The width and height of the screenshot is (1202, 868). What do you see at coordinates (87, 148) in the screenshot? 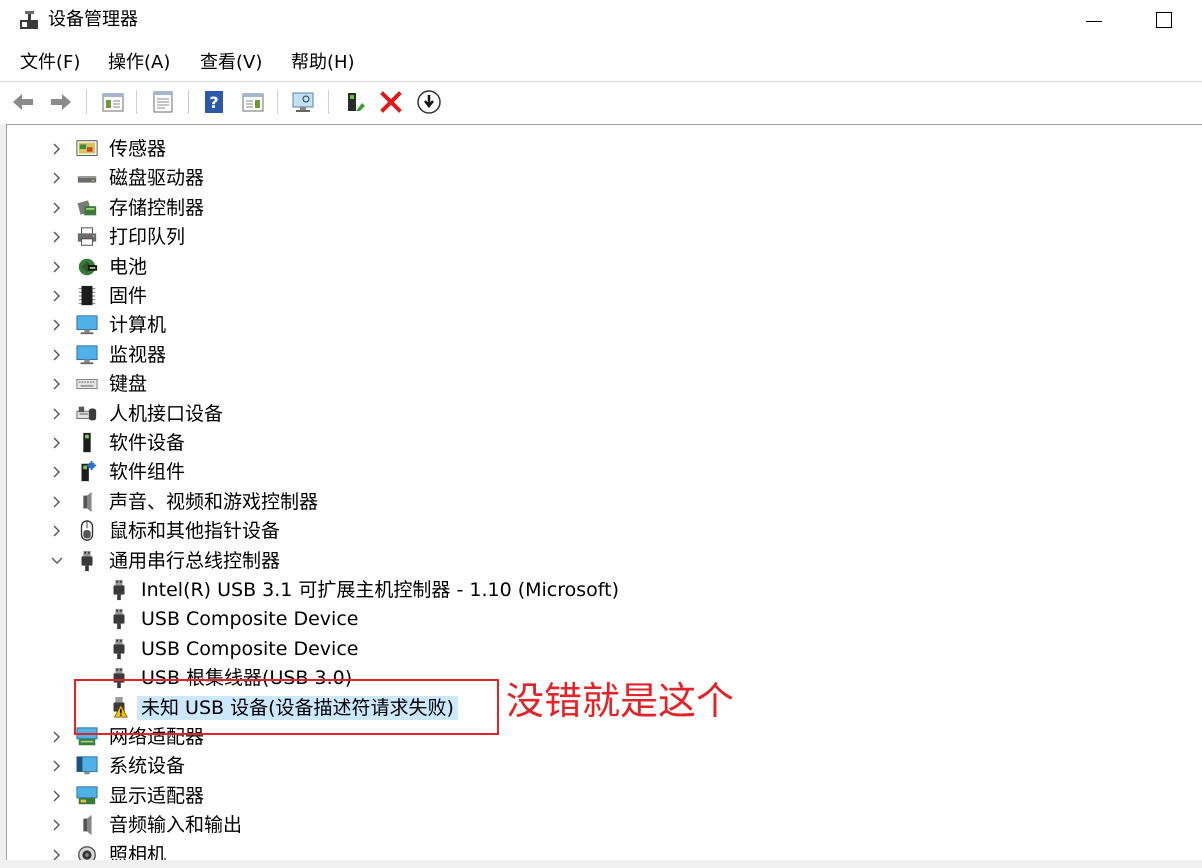
I see `sensor-icon` at bounding box center [87, 148].